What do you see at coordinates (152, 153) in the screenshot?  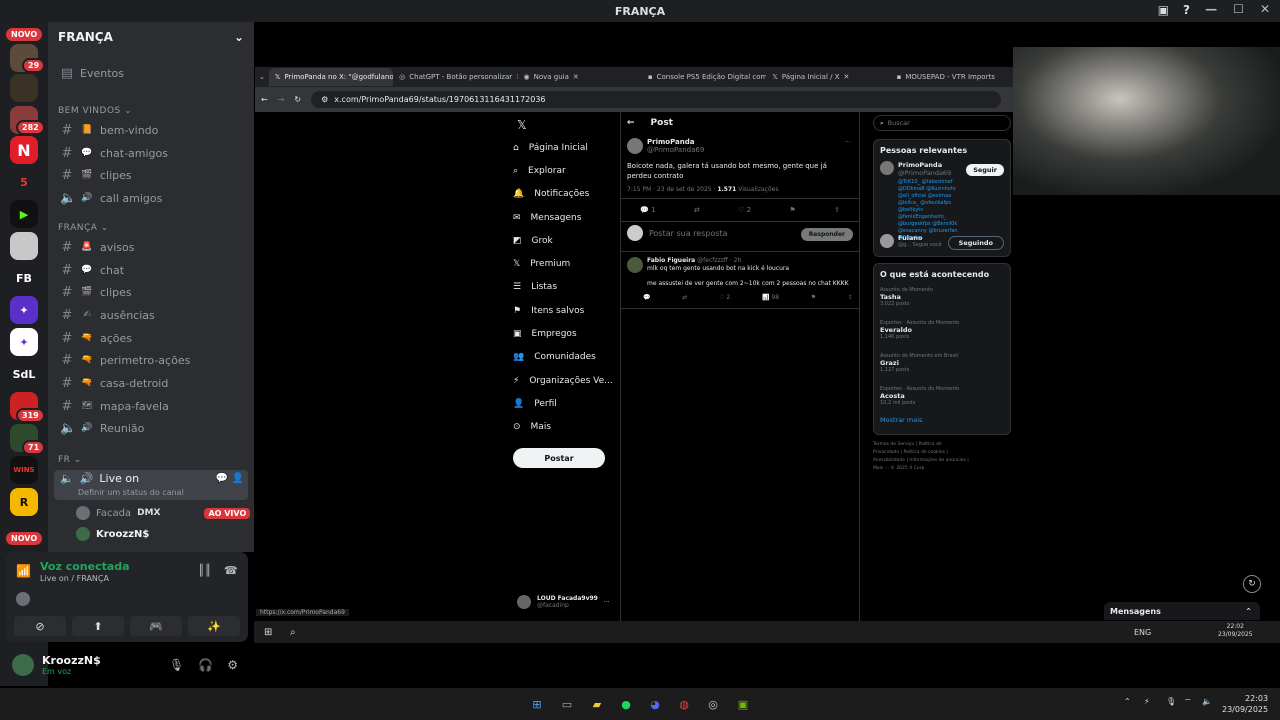 I see `channel-item: # 💬 chat-amigos` at bounding box center [152, 153].